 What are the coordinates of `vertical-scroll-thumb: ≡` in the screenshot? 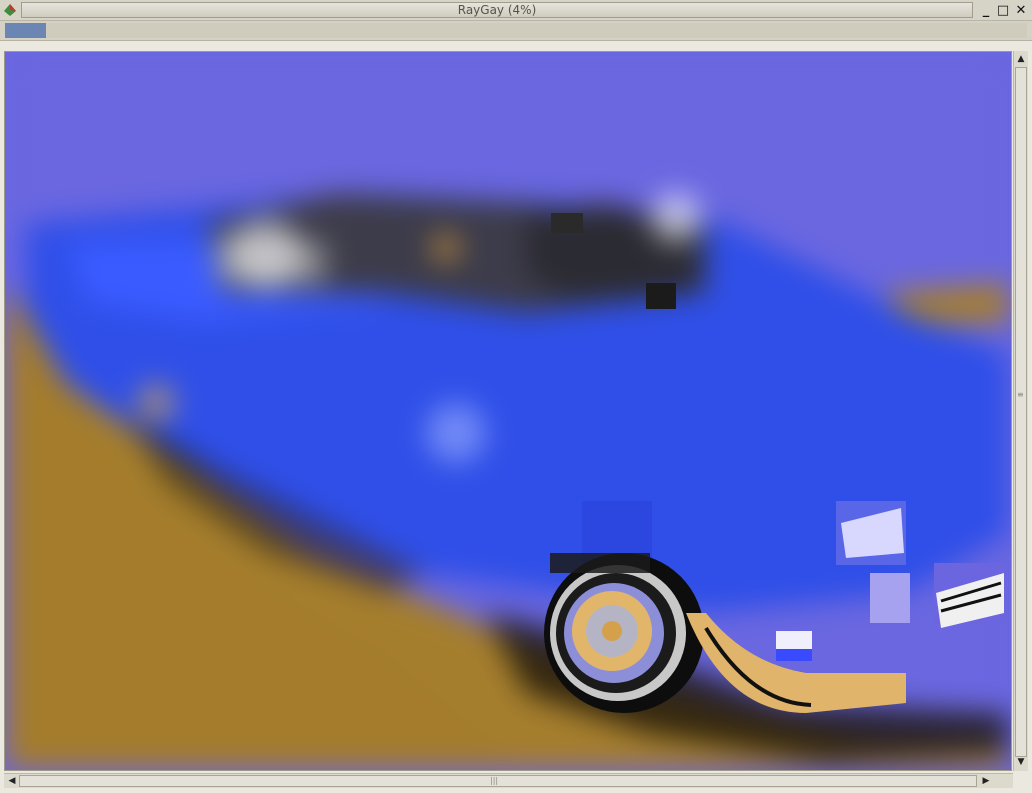 It's located at (1021, 412).